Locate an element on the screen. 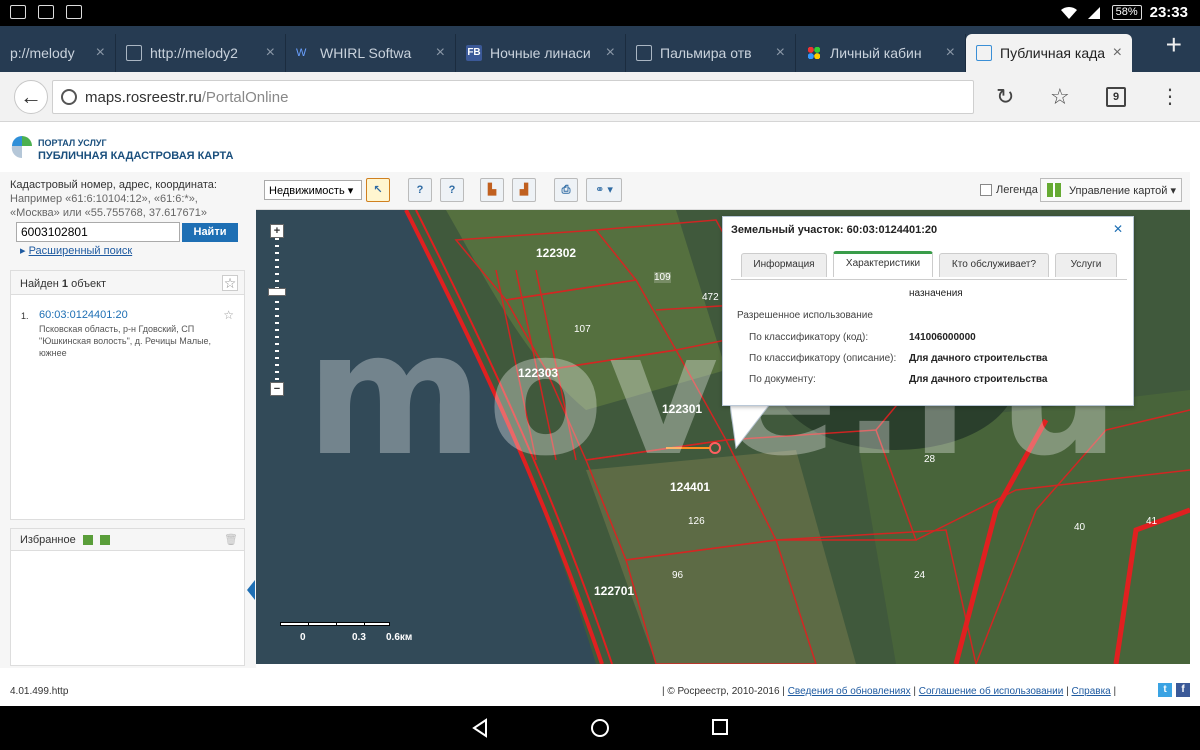 Image resolution: width=1200 pixels, height=750 pixels. help-link: Справка is located at coordinates (1091, 691).